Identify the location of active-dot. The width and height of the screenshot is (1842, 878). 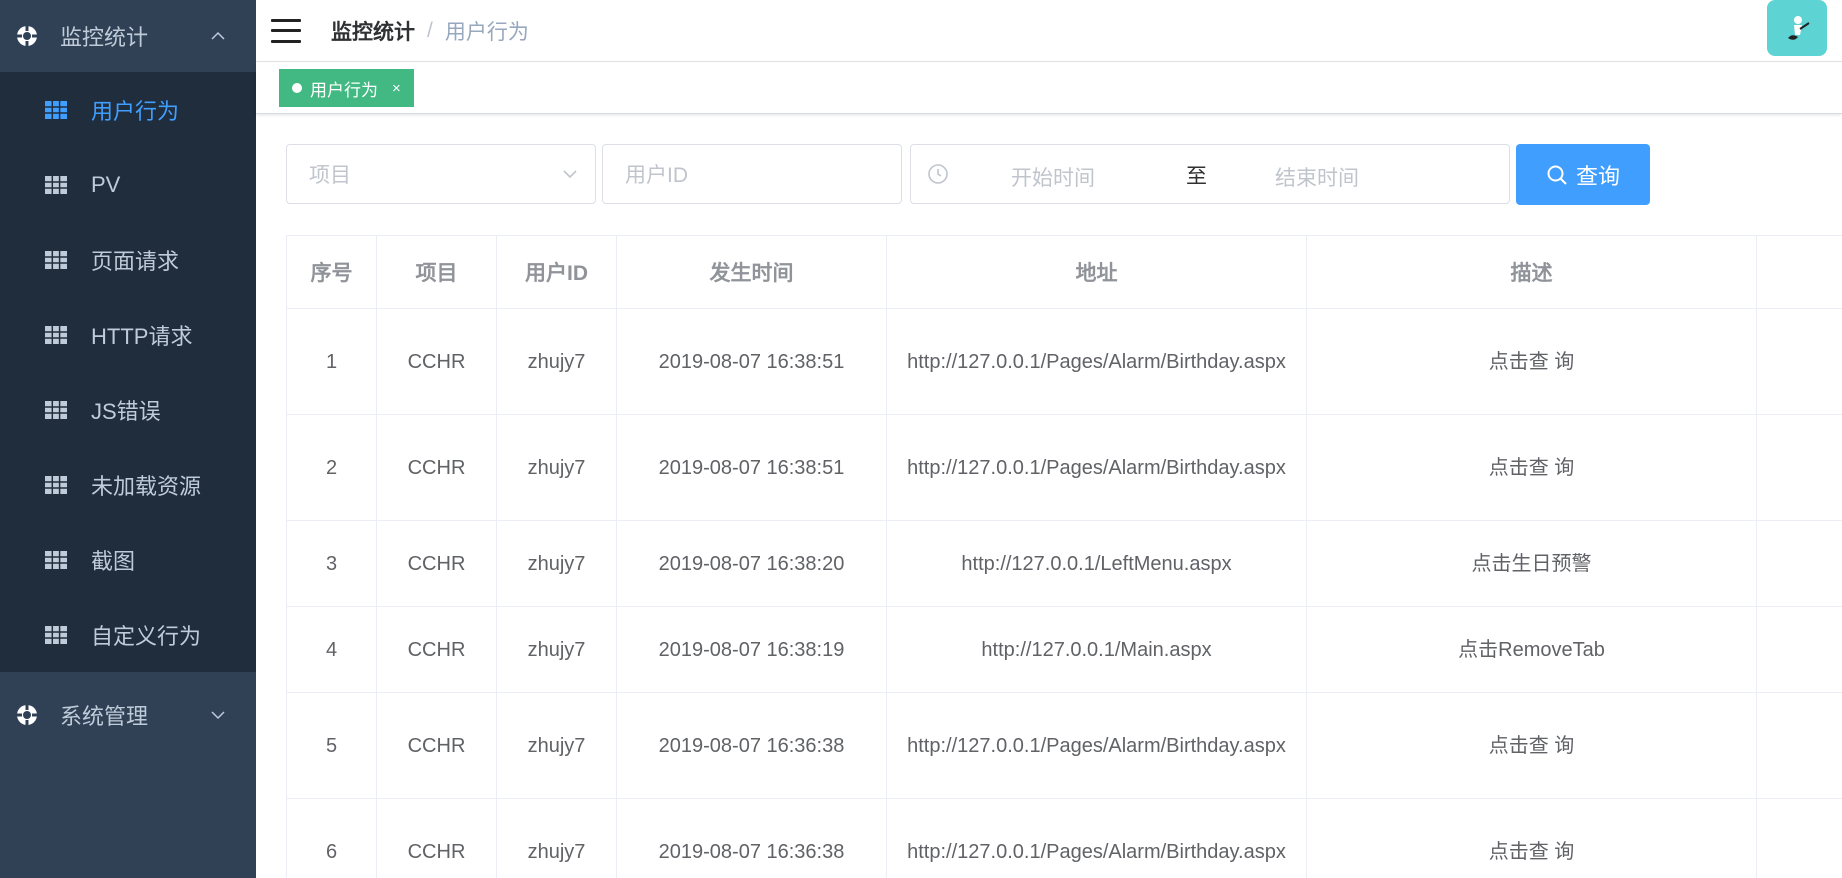
(297, 88).